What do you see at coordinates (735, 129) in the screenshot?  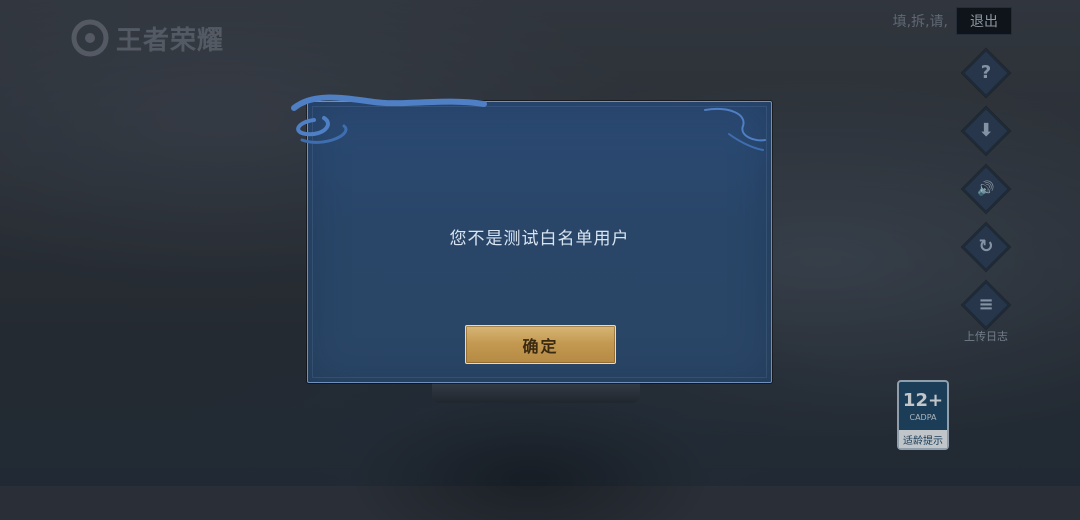 I see `cloud-swirl-right-icon` at bounding box center [735, 129].